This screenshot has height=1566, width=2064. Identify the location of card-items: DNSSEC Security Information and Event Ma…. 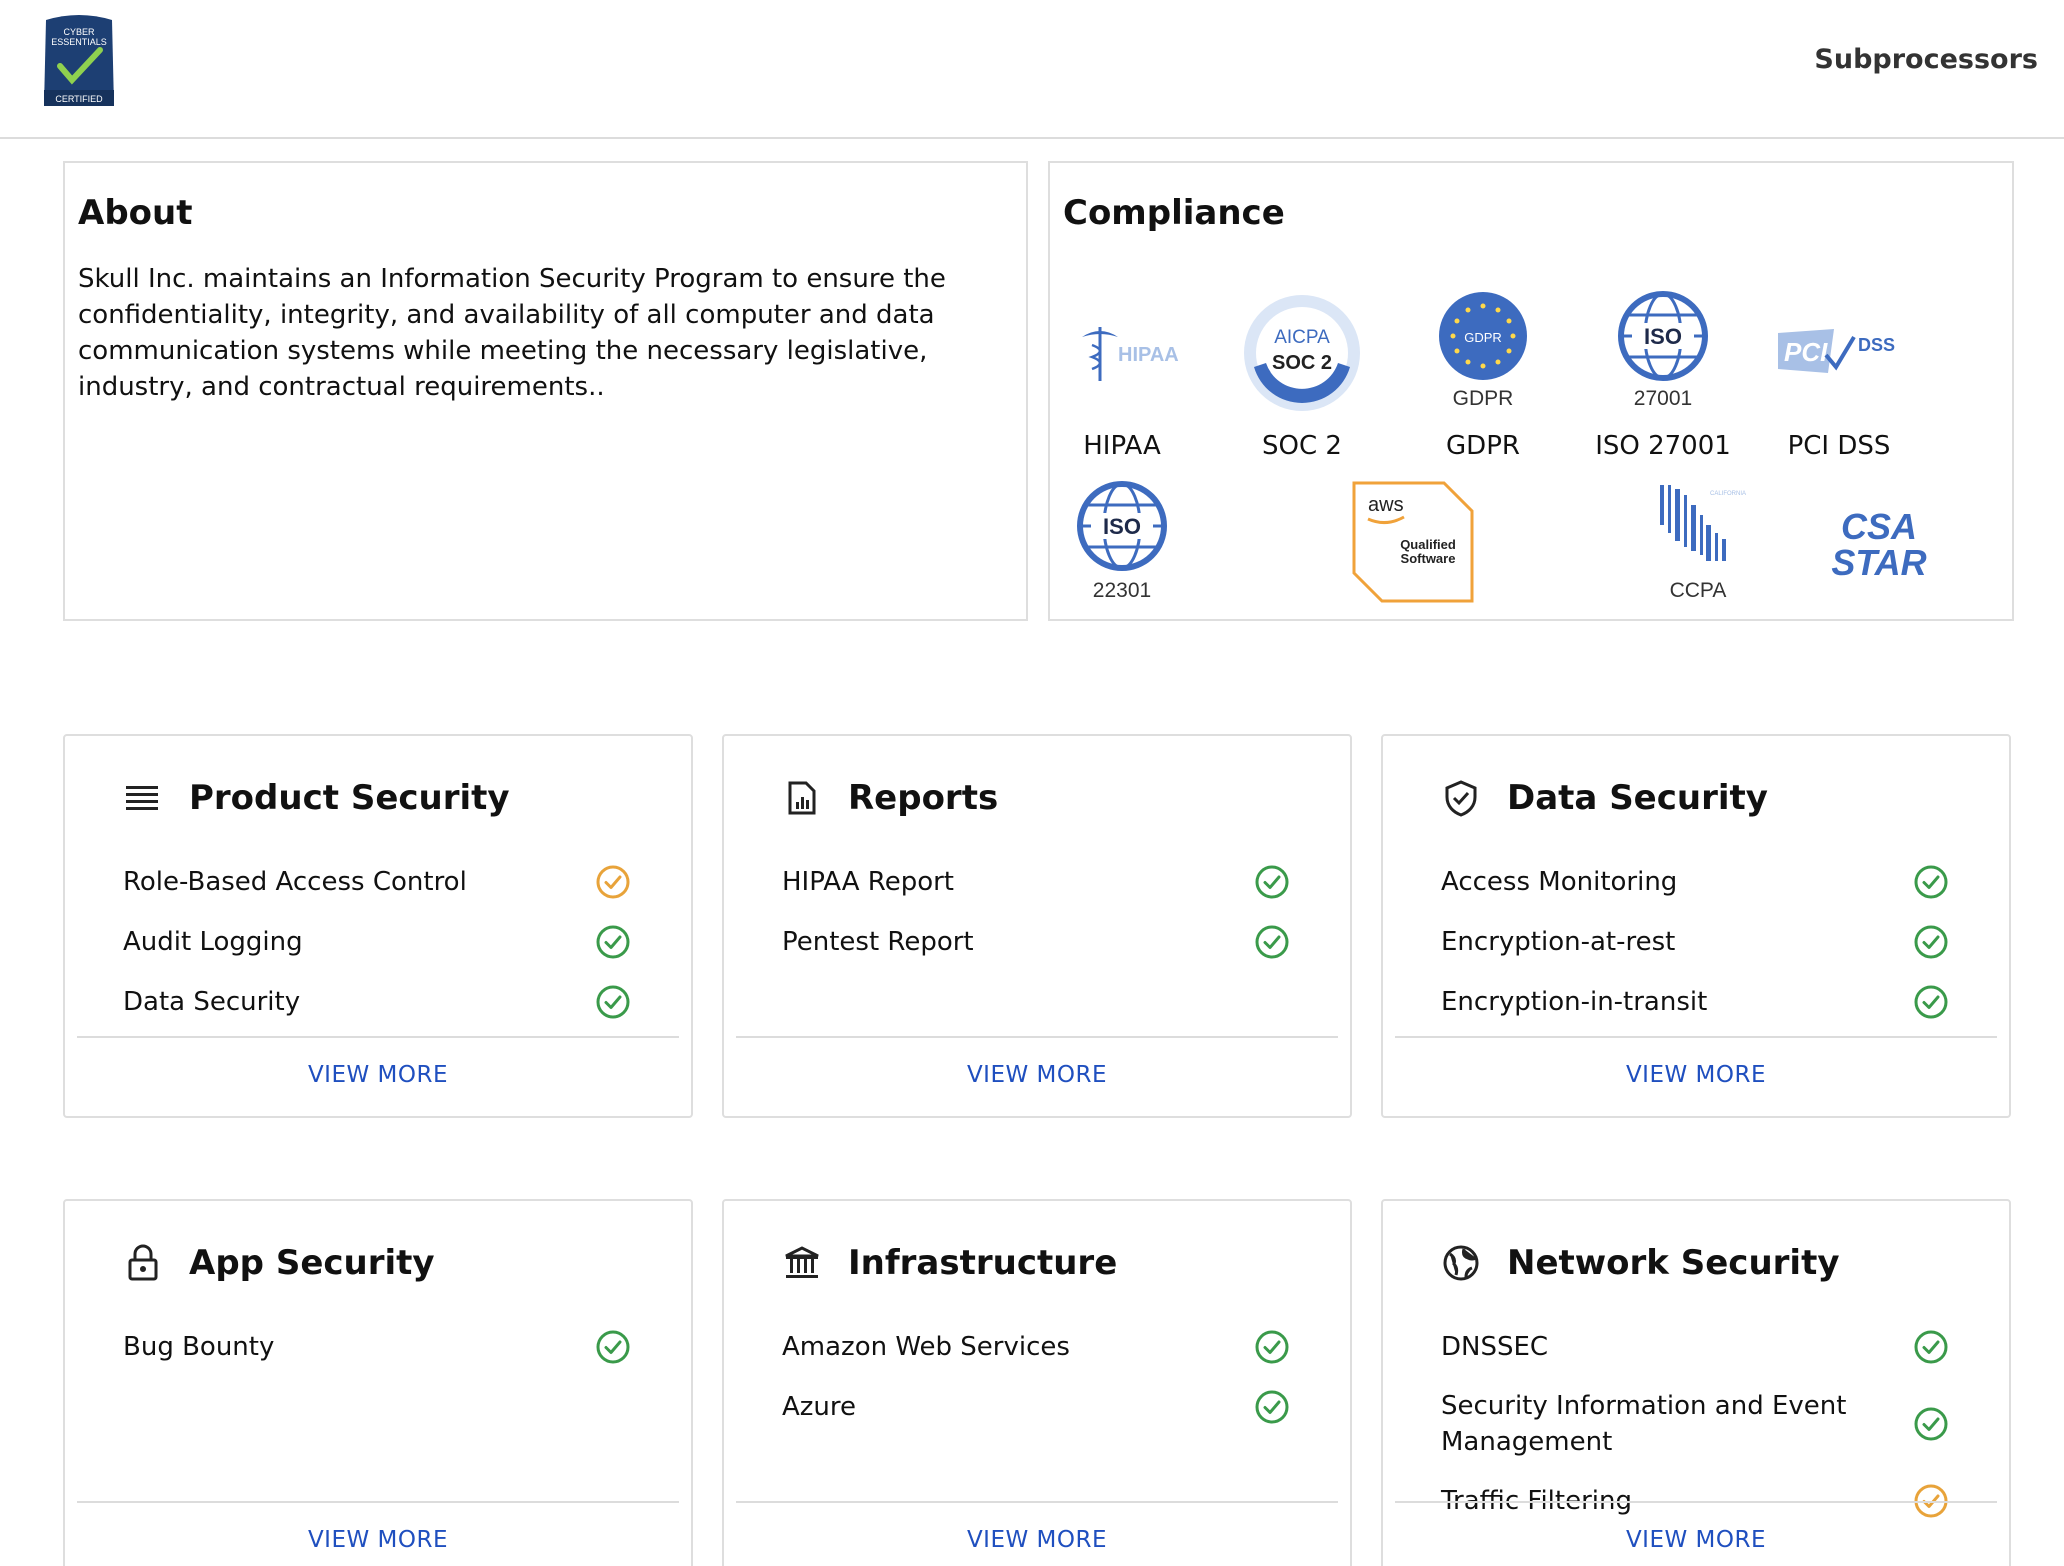
(1696, 1424).